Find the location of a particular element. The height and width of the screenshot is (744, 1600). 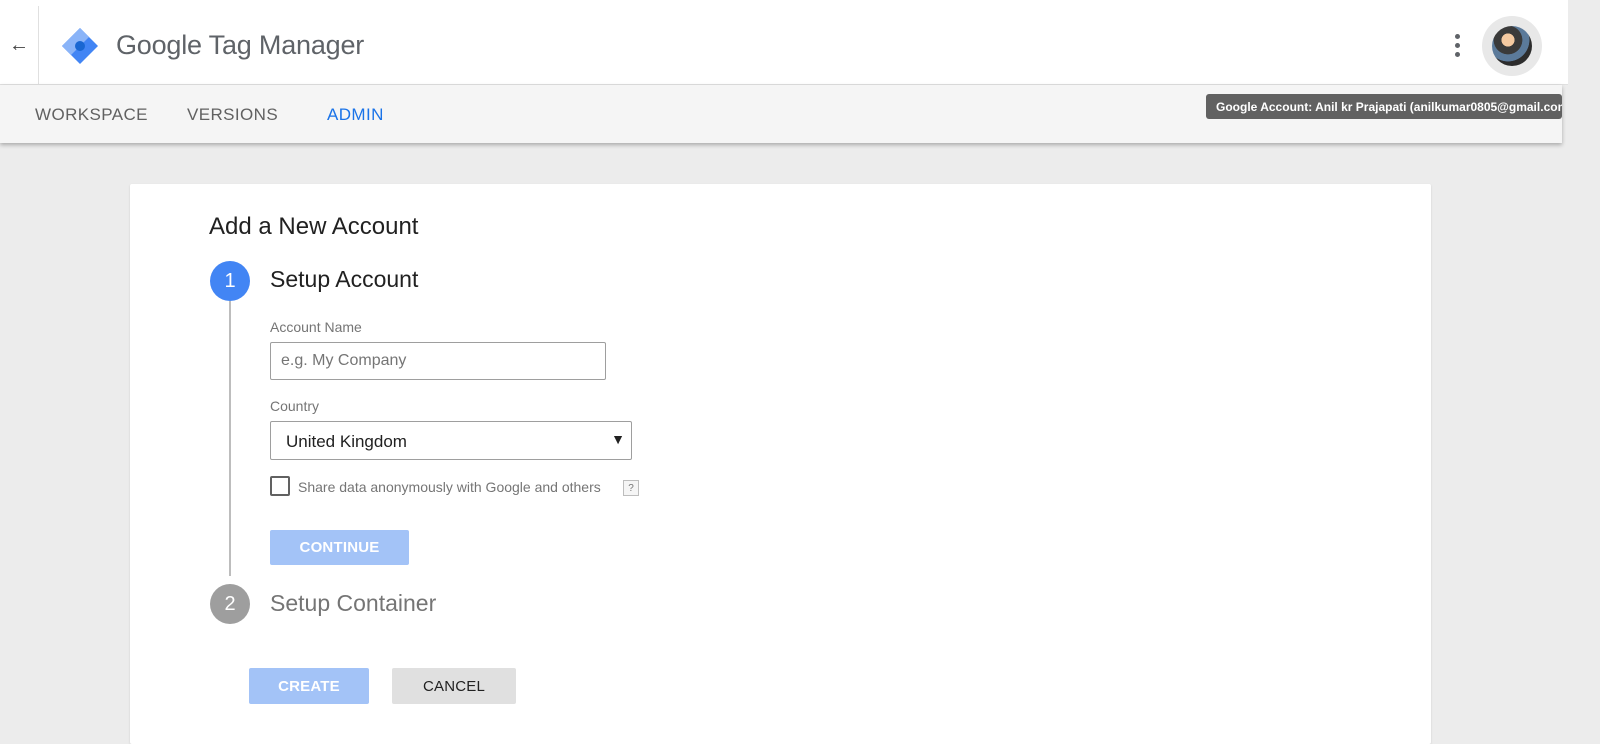

account-name-label: Account Name is located at coordinates (316, 327).